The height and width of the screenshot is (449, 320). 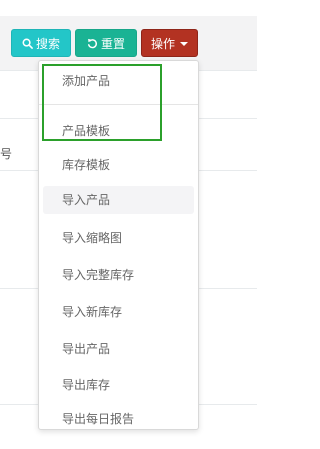 I want to click on menu-item-import-full-inventory: 导入完整库存, so click(x=118, y=275).